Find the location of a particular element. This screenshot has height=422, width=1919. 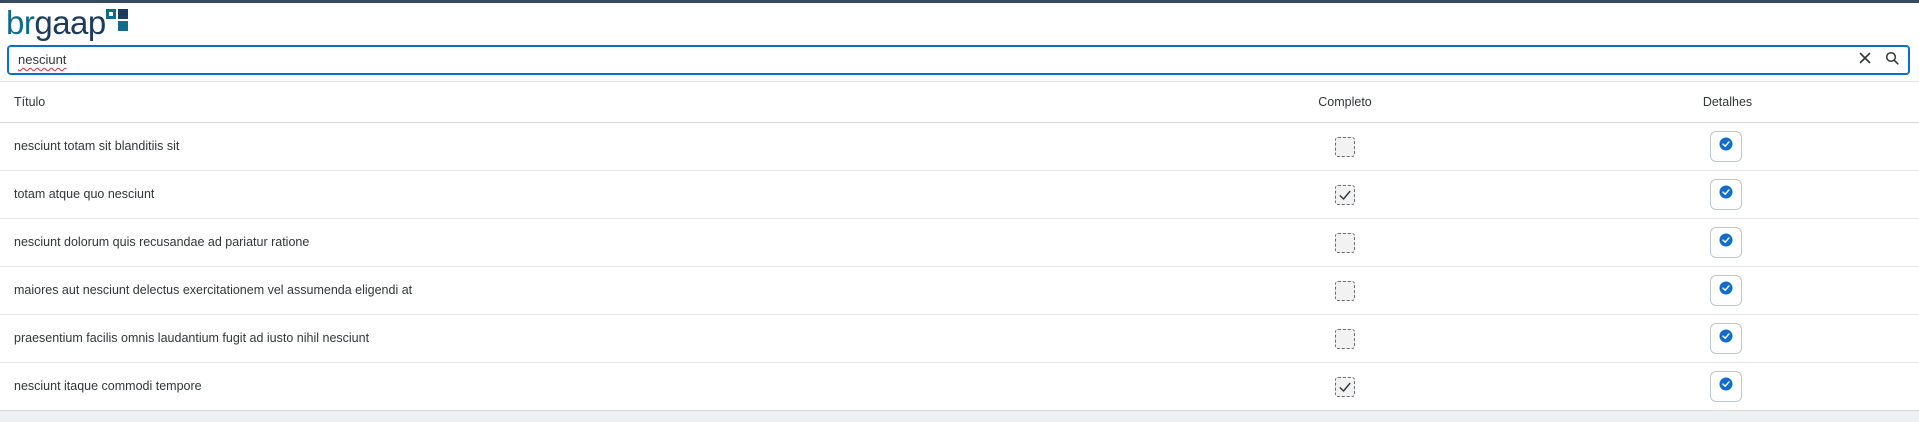

column-header-title: Título is located at coordinates (29, 102).